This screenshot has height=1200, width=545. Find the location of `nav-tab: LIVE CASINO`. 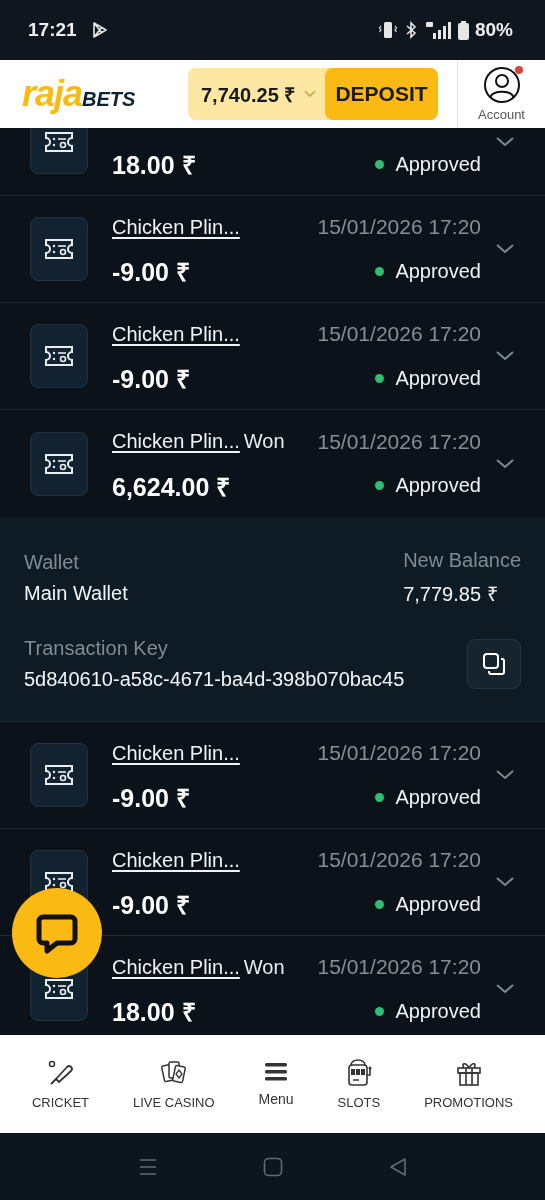

nav-tab: LIVE CASINO is located at coordinates (174, 1084).